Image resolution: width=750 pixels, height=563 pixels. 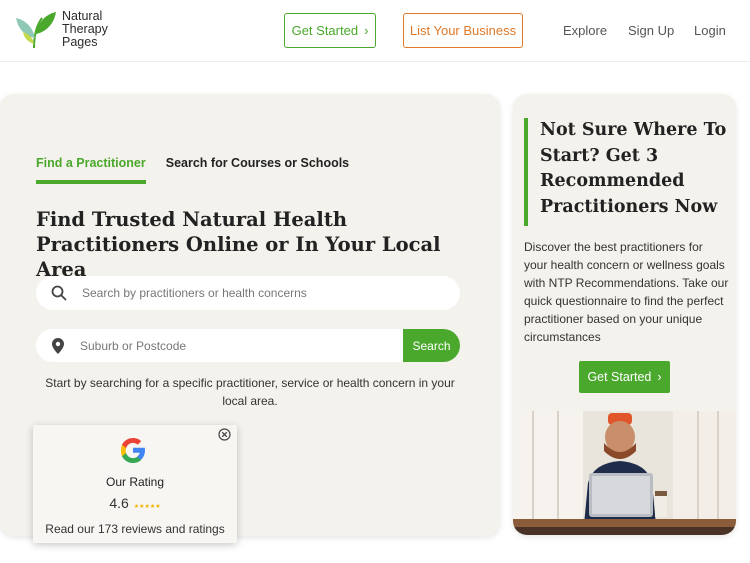 I want to click on recommendation-get-started-button: Get Started ›, so click(x=624, y=377).